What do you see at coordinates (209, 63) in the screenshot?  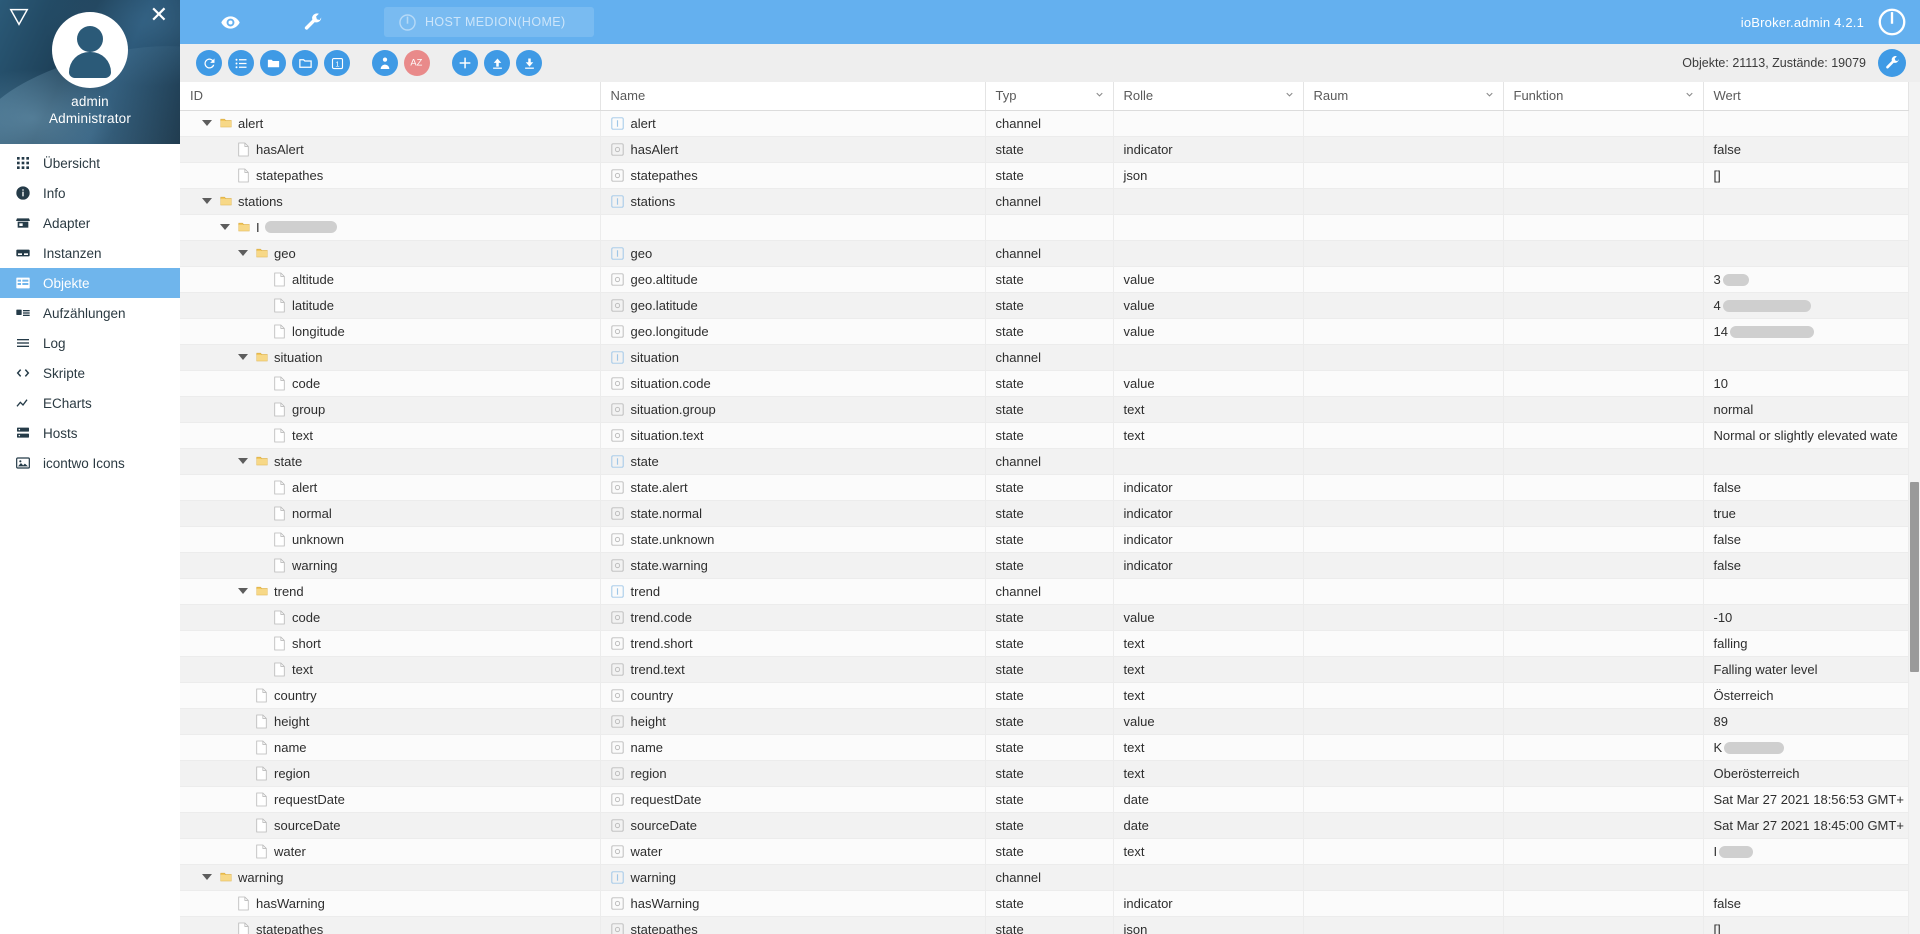 I see `refresh-button` at bounding box center [209, 63].